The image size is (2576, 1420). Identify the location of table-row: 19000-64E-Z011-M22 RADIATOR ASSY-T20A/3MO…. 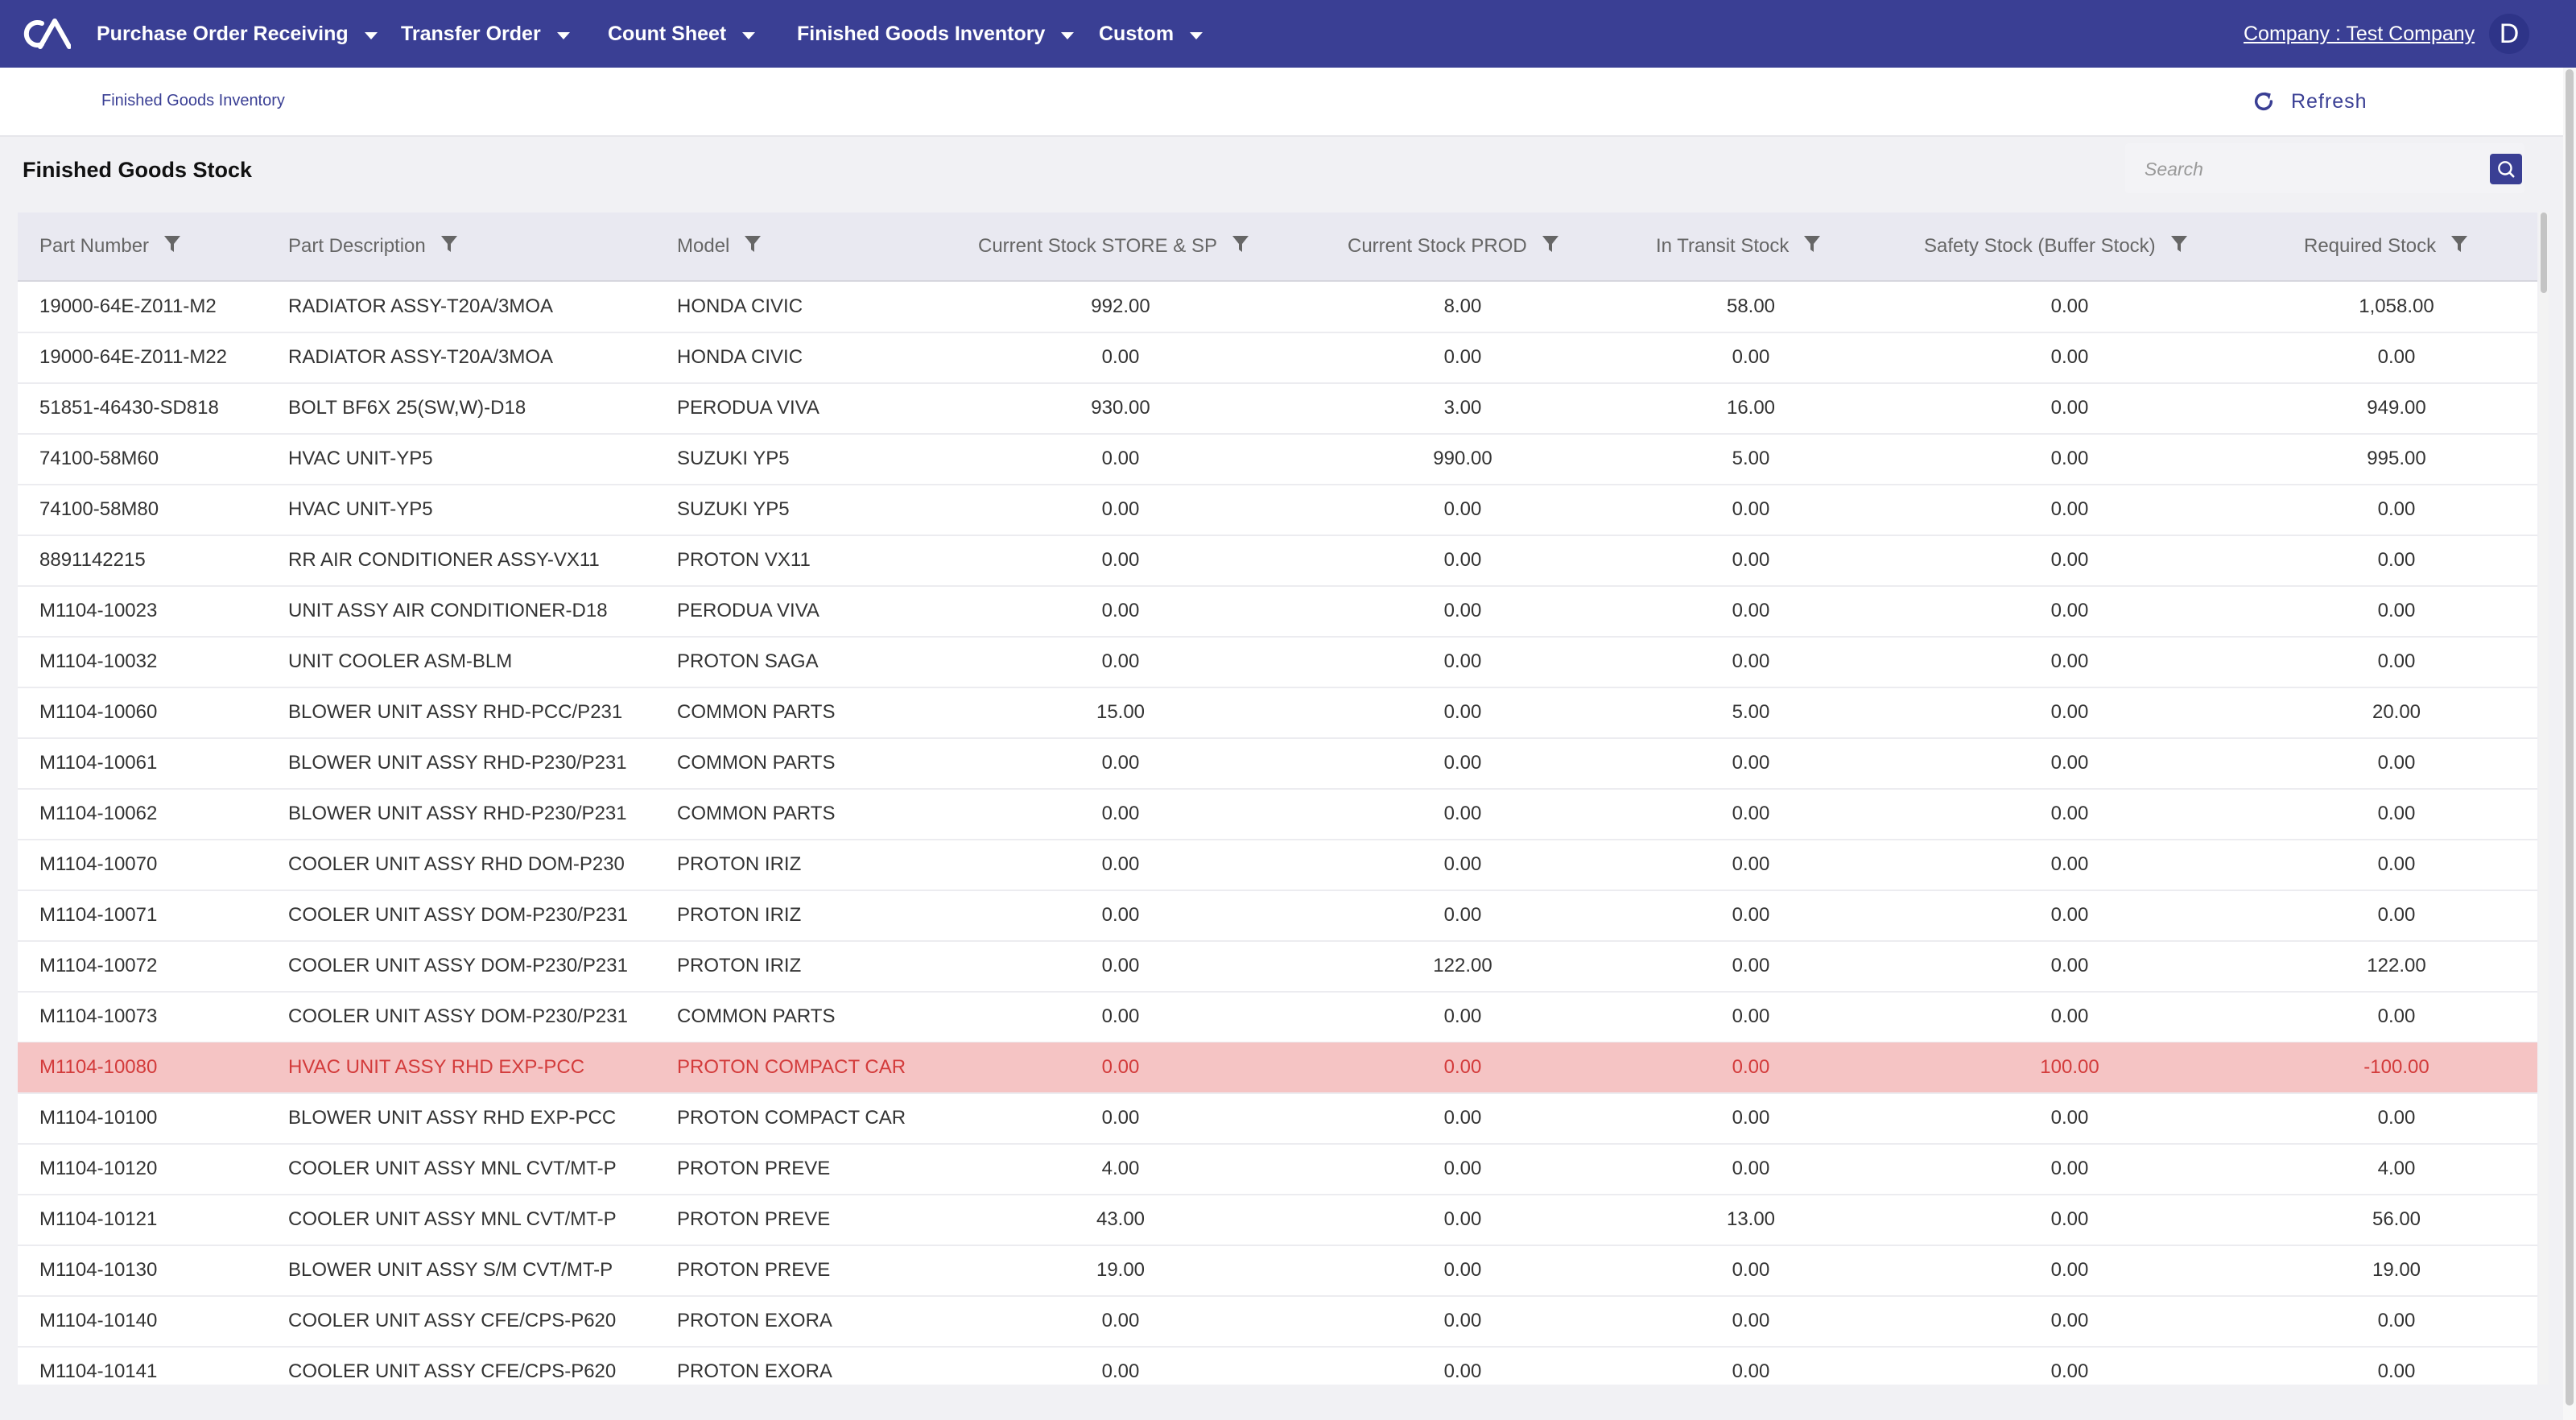
(1277, 358).